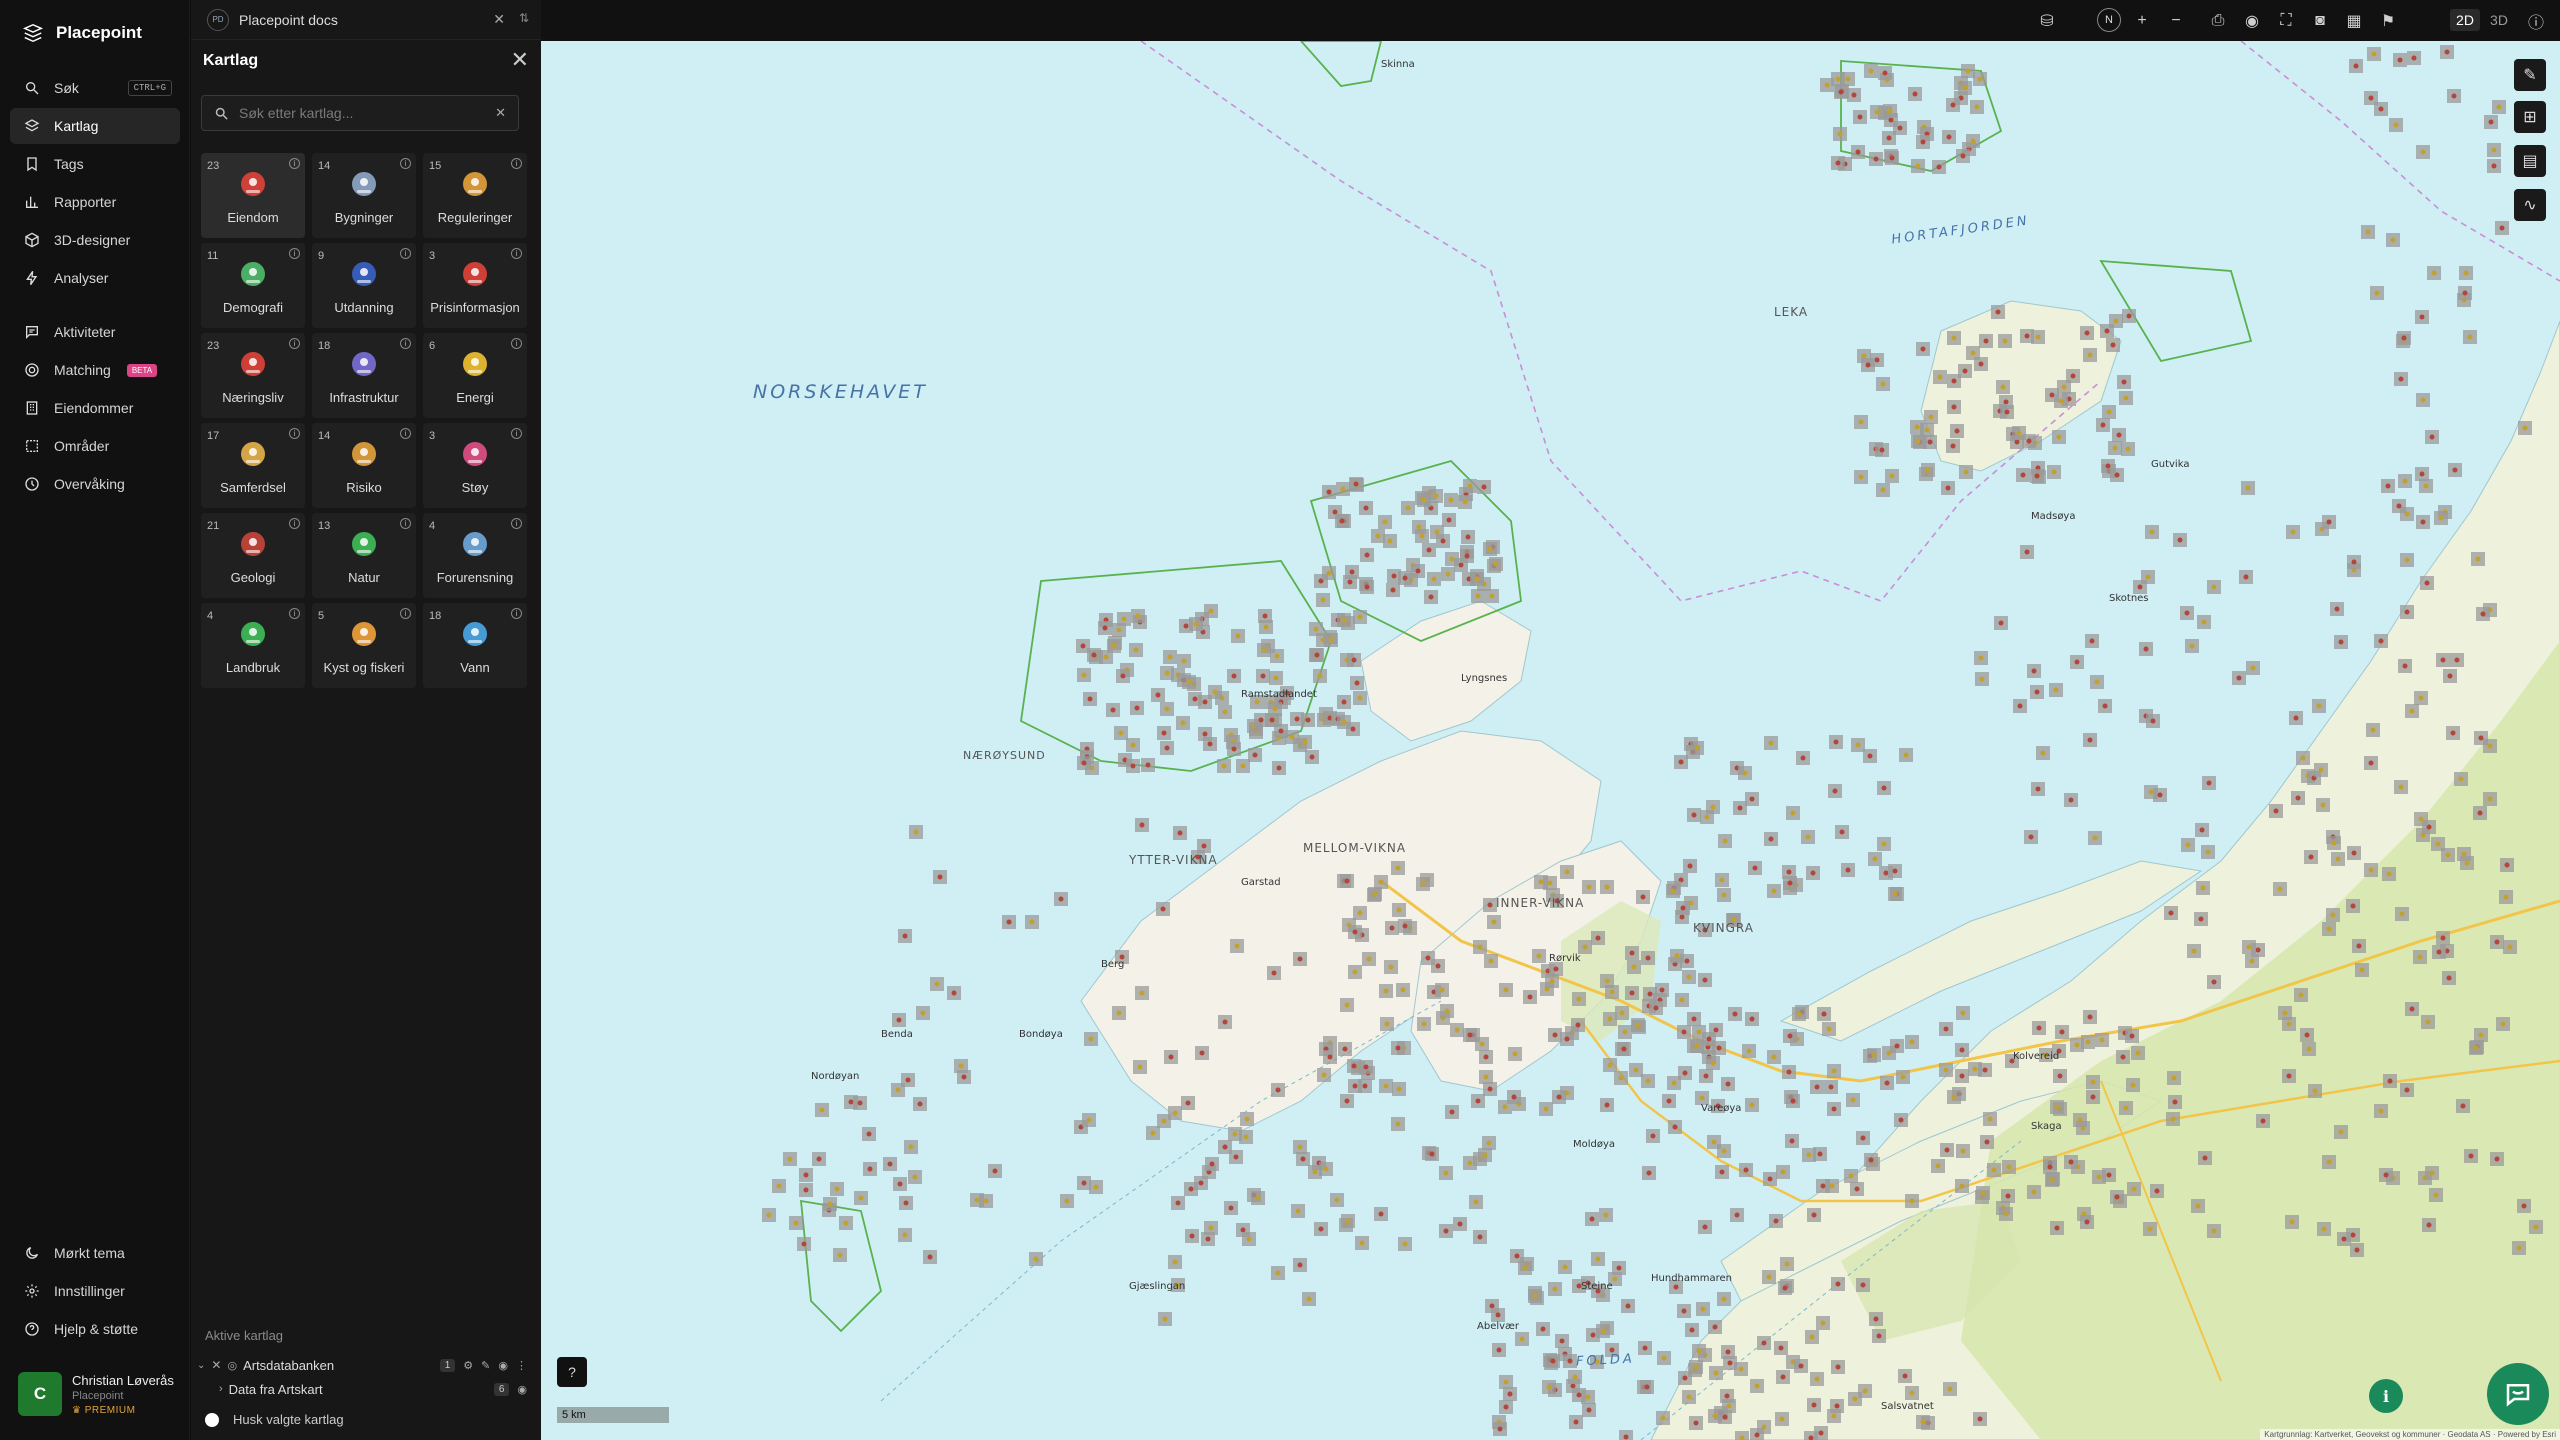  Describe the element at coordinates (2386, 1396) in the screenshot. I see `info-button: i` at that location.